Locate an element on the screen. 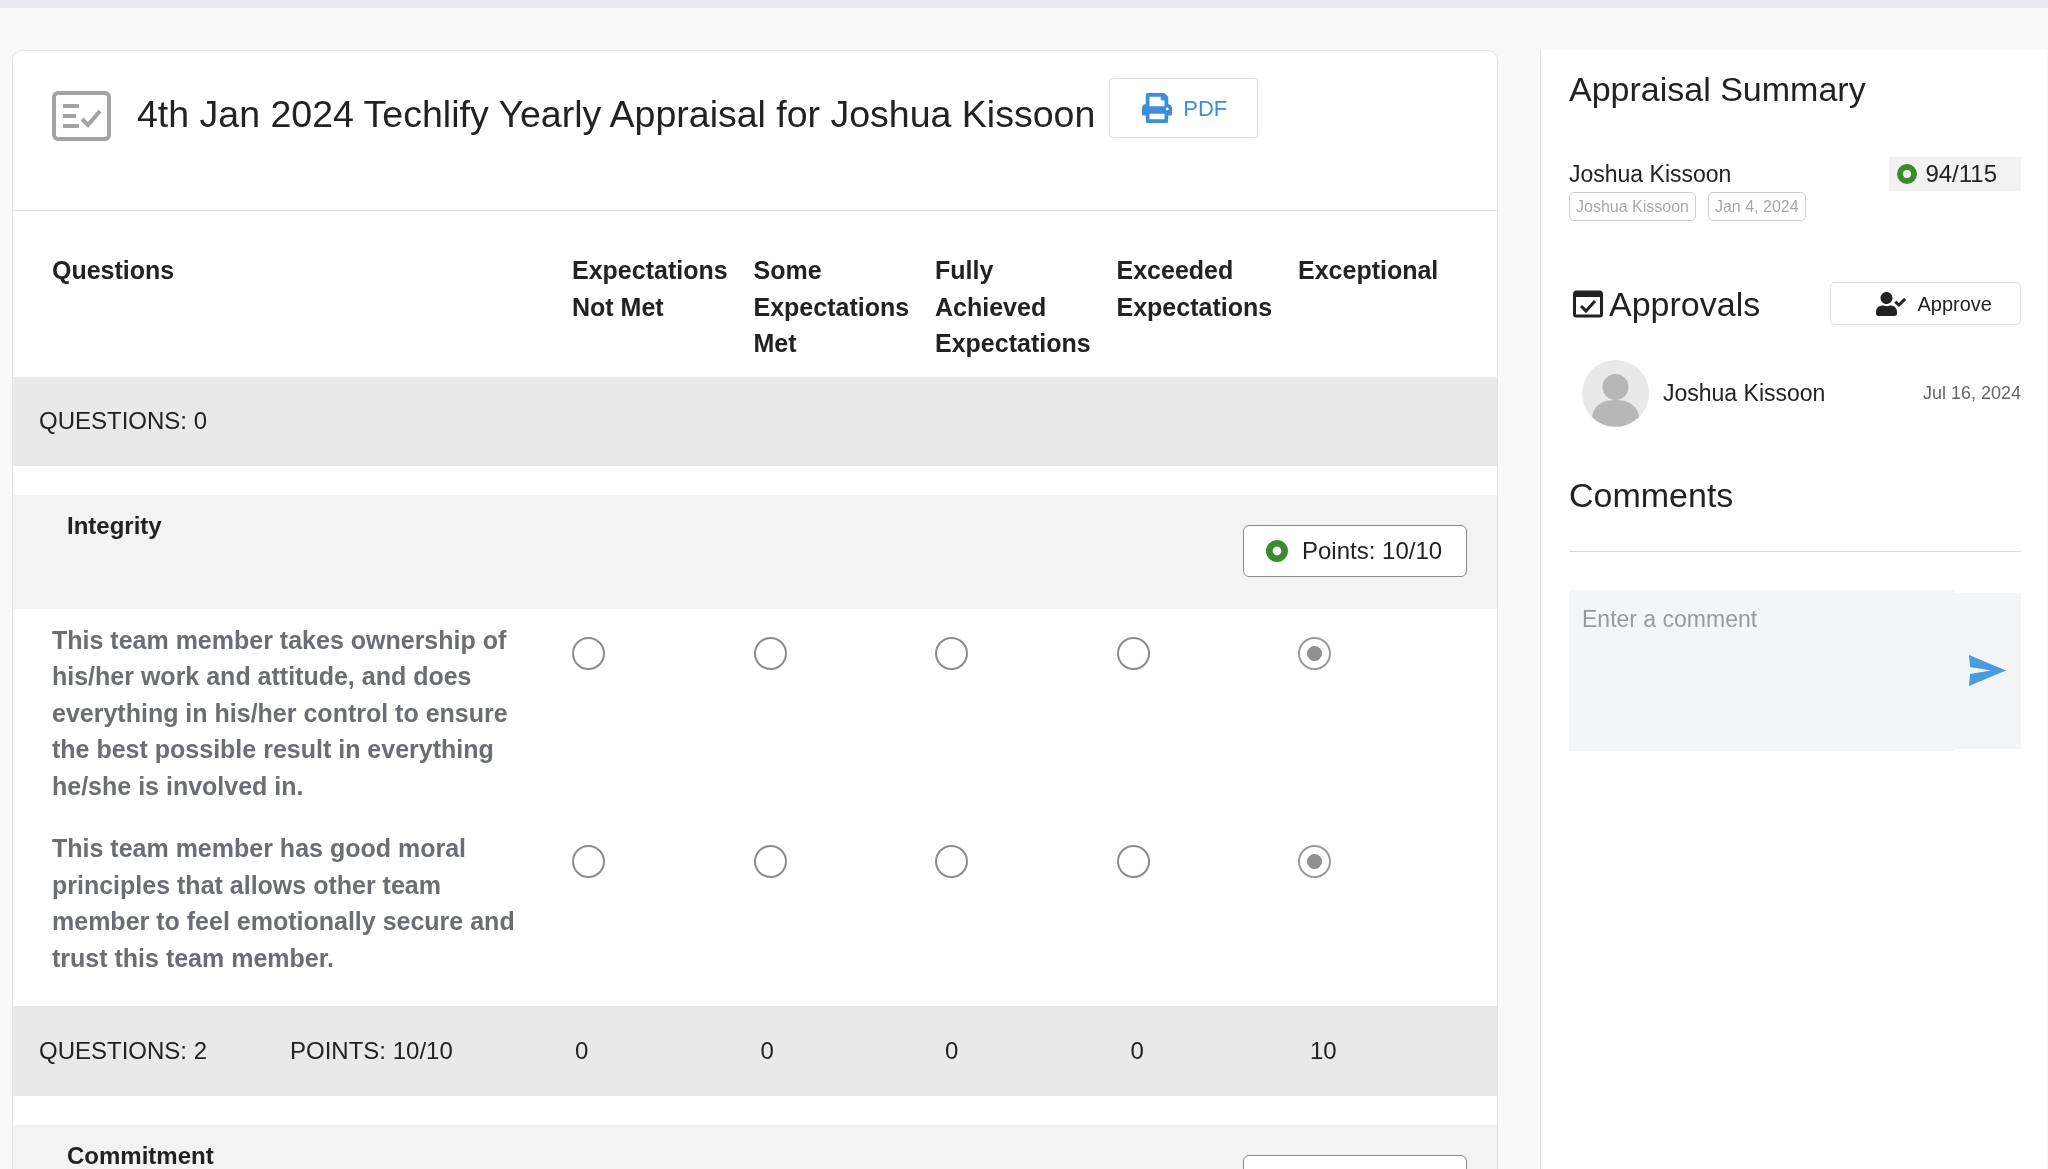 Image resolution: width=2048 pixels, height=1169 pixels. printer-icon is located at coordinates (1157, 108).